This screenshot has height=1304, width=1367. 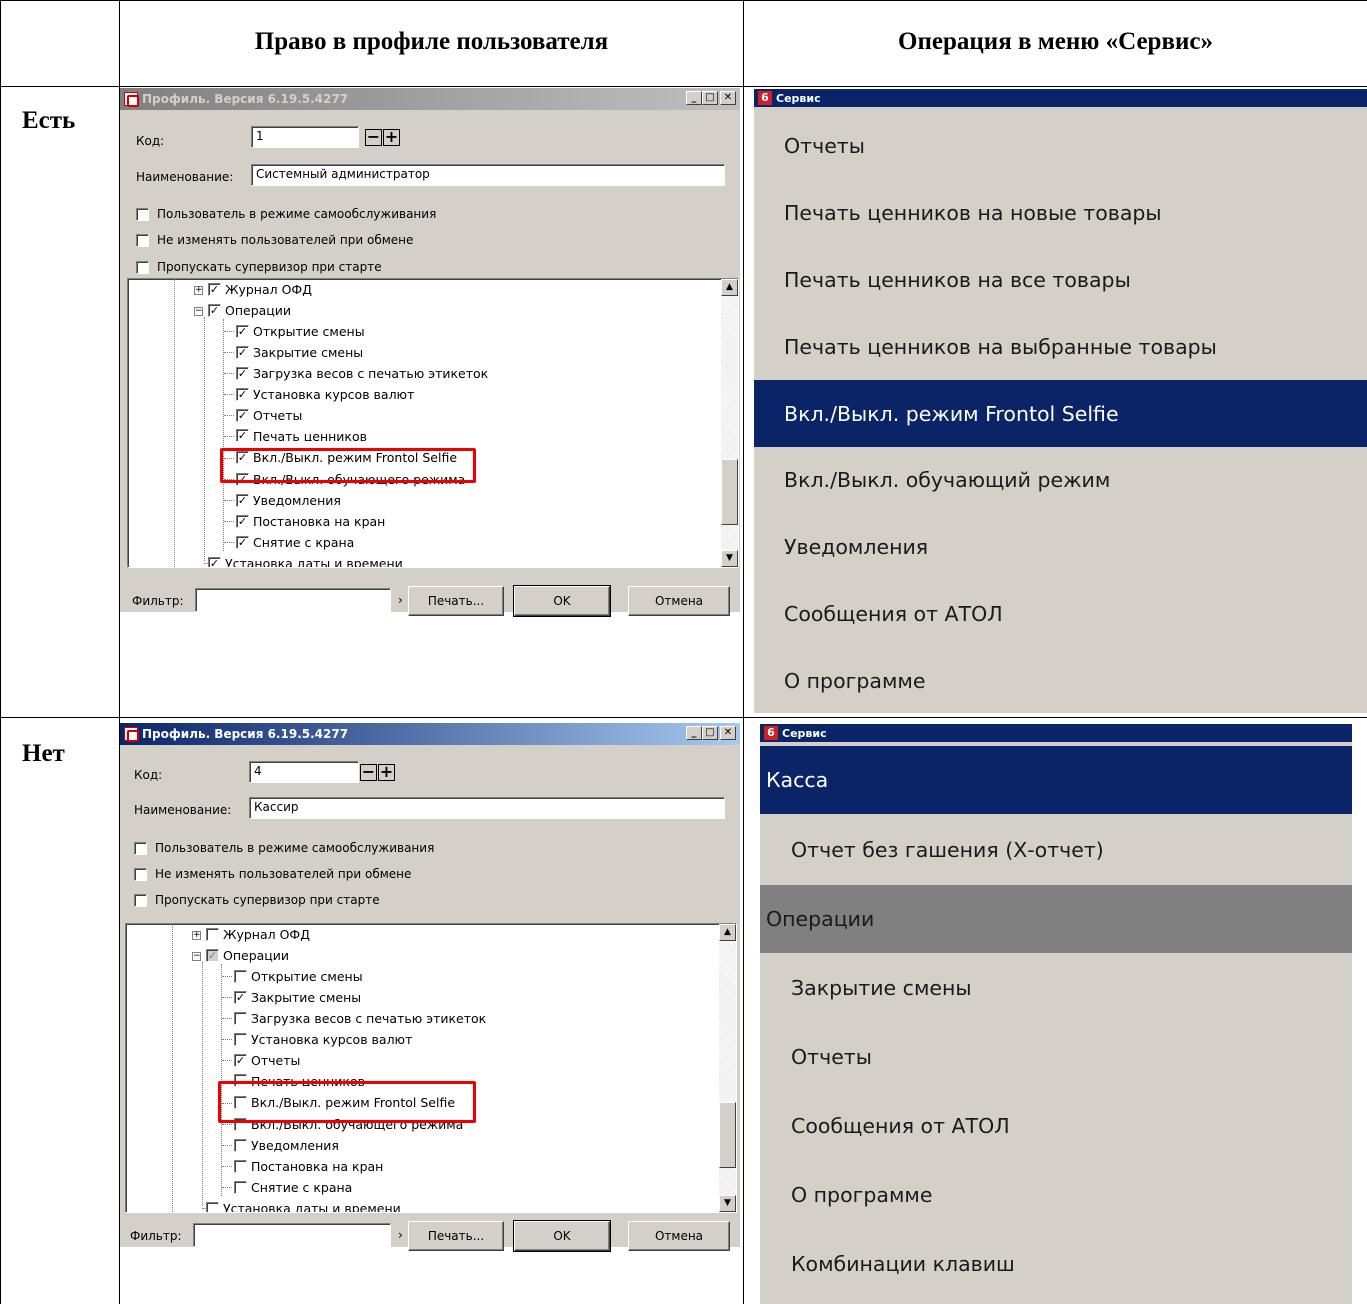 What do you see at coordinates (1056, 780) in the screenshot?
I see `menu-group-kassa: Касса` at bounding box center [1056, 780].